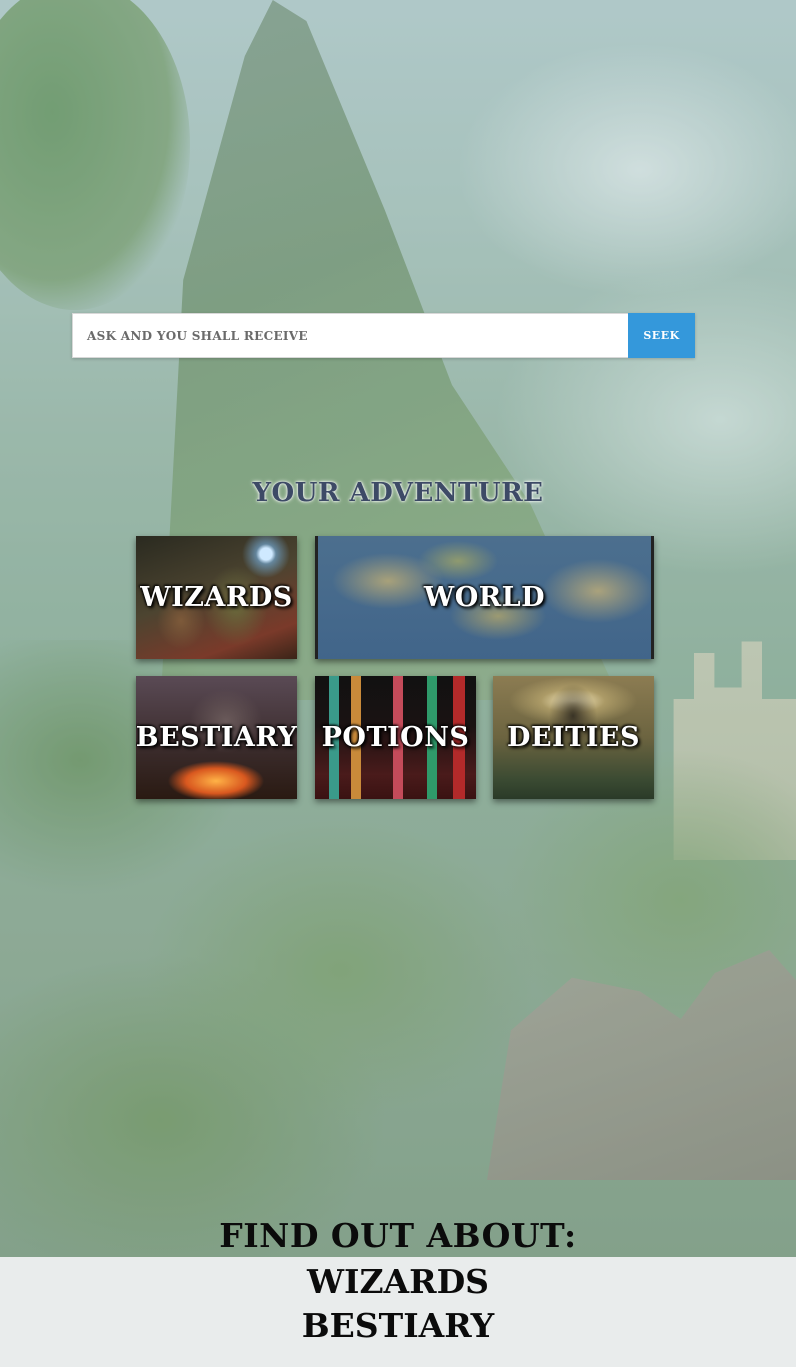 The image size is (796, 1367). I want to click on tile-wizards: WIZARDS, so click(216, 597).